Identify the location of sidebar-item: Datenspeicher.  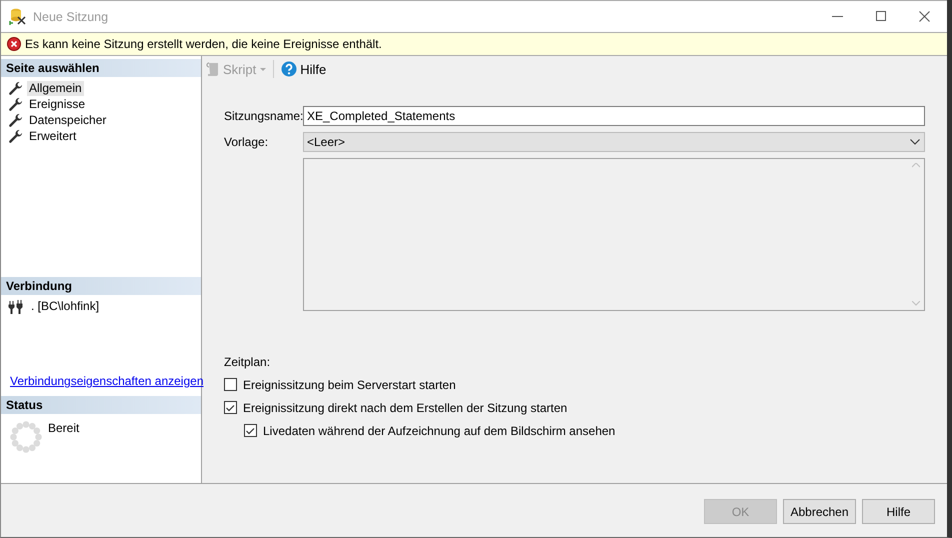
(67, 120).